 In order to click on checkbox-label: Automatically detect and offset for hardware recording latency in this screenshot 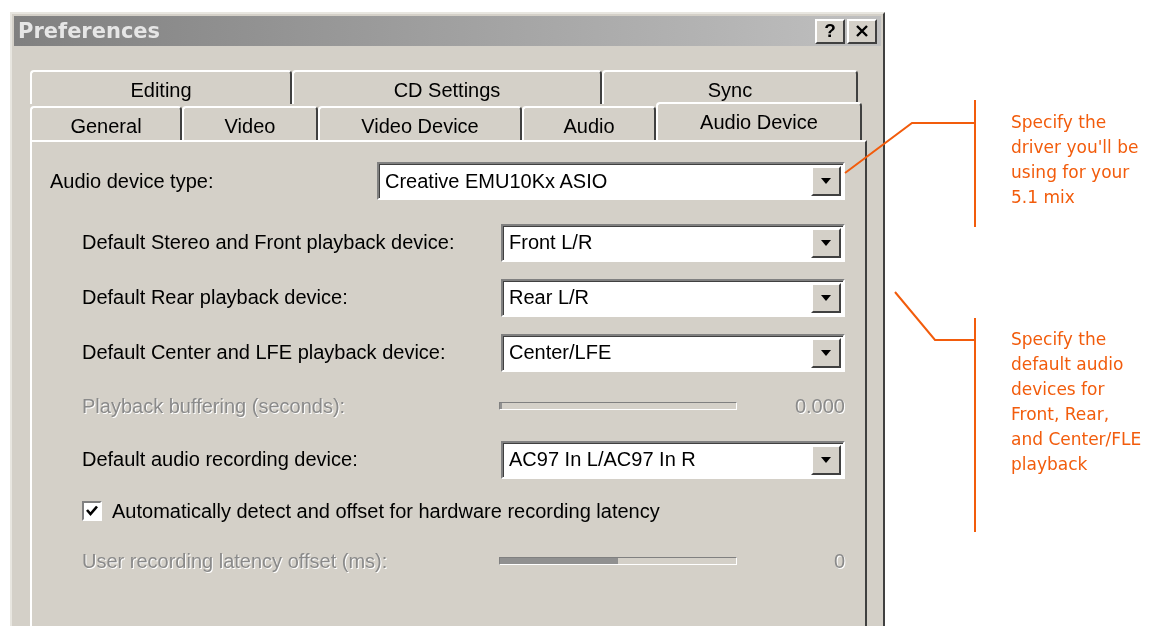, I will do `click(386, 511)`.